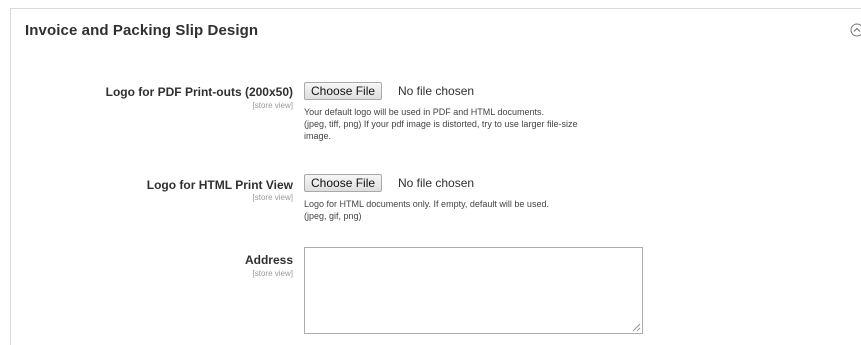 This screenshot has width=861, height=345. I want to click on logo-pdf-note-line-3: image., so click(318, 136).